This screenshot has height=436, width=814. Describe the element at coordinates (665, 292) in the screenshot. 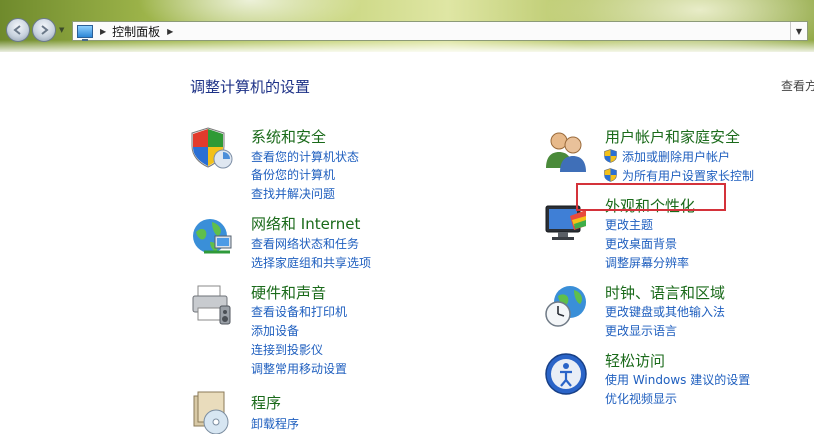

I see `category-title-clock-region: 时钟、语言和区域` at that location.